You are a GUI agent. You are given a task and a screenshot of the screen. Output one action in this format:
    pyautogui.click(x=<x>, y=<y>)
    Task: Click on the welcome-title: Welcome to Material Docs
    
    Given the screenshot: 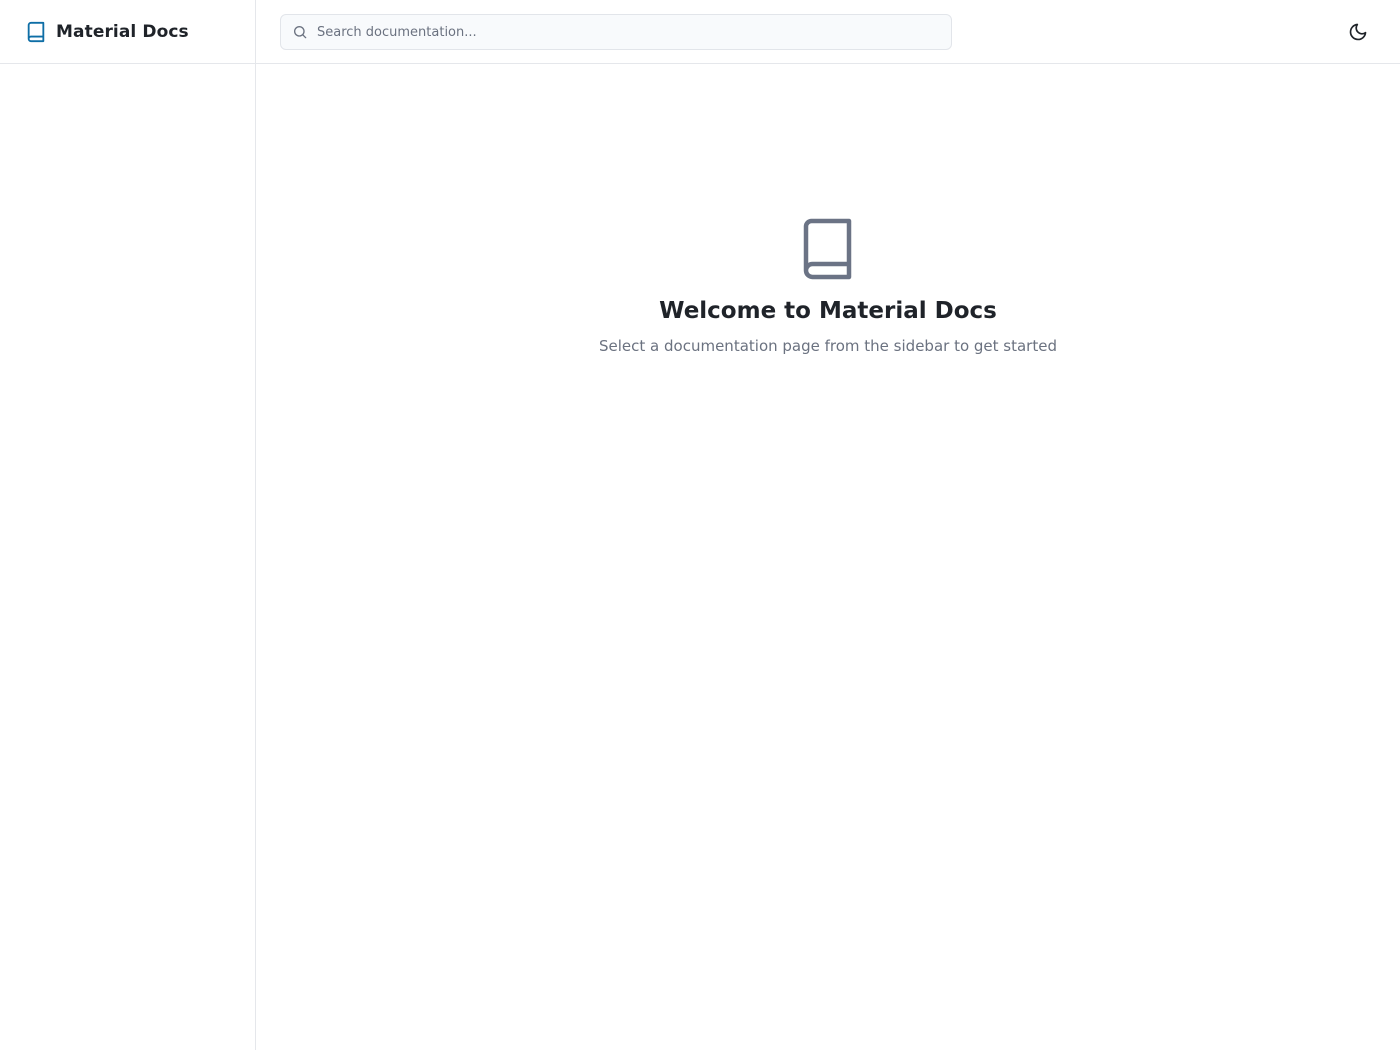 What is the action you would take?
    pyautogui.click(x=828, y=311)
    